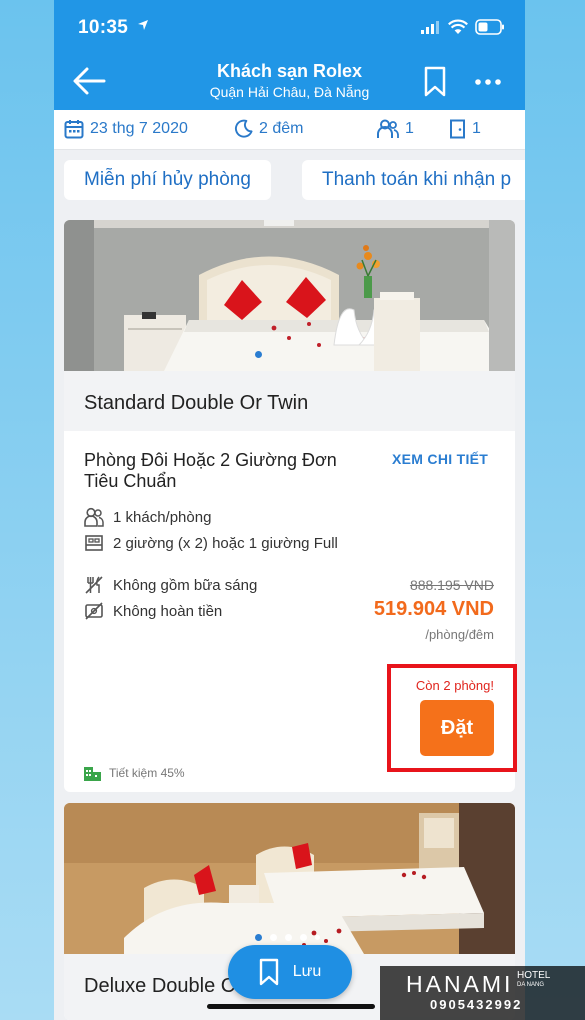  I want to click on right-background, so click(555, 510).